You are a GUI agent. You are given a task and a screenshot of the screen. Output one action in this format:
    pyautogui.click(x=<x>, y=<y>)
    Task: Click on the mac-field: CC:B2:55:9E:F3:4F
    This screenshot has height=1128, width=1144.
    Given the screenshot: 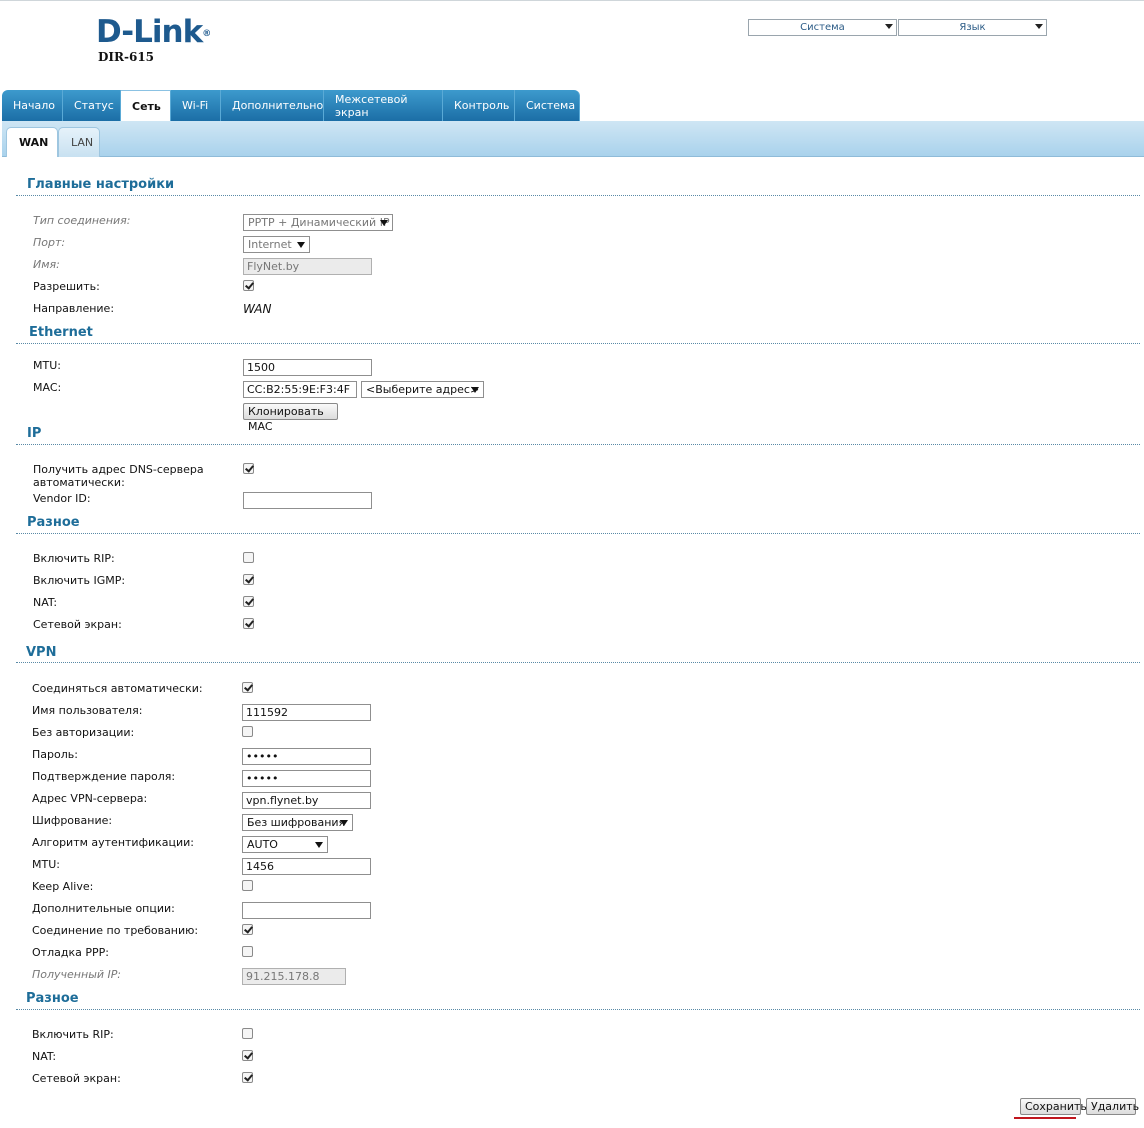 What is the action you would take?
    pyautogui.click(x=300, y=389)
    